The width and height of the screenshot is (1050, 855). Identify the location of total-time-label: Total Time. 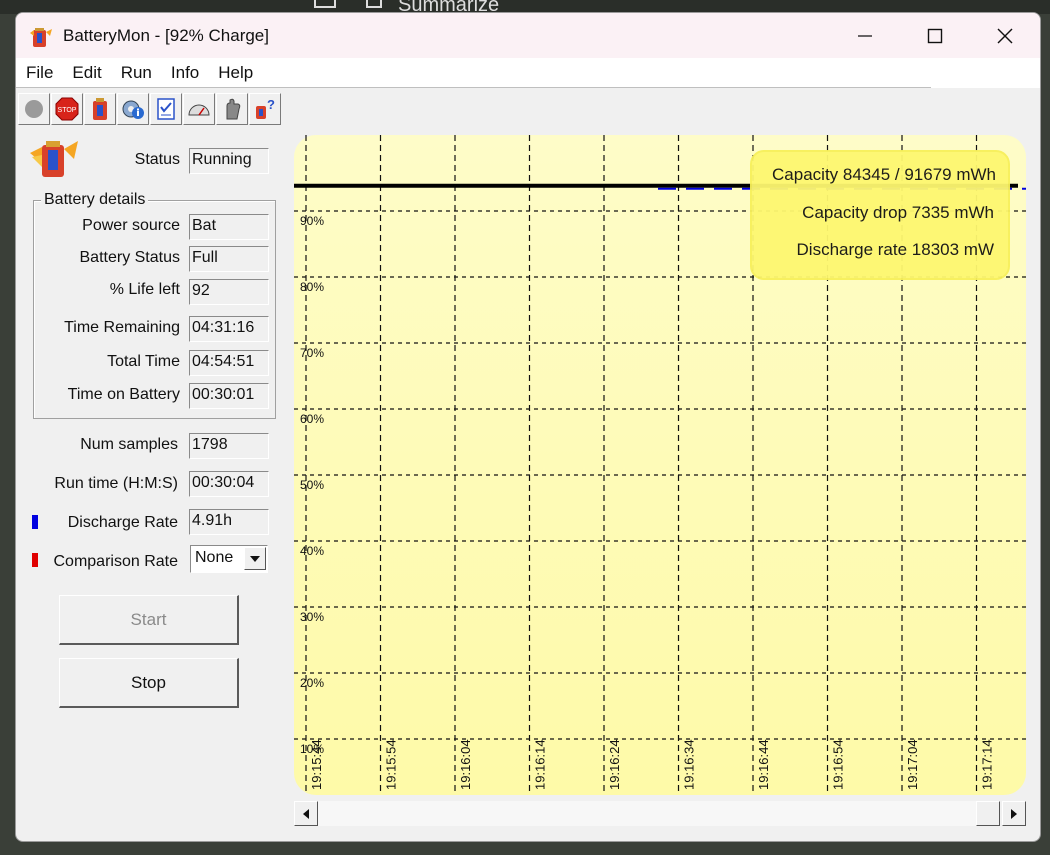
(143, 361).